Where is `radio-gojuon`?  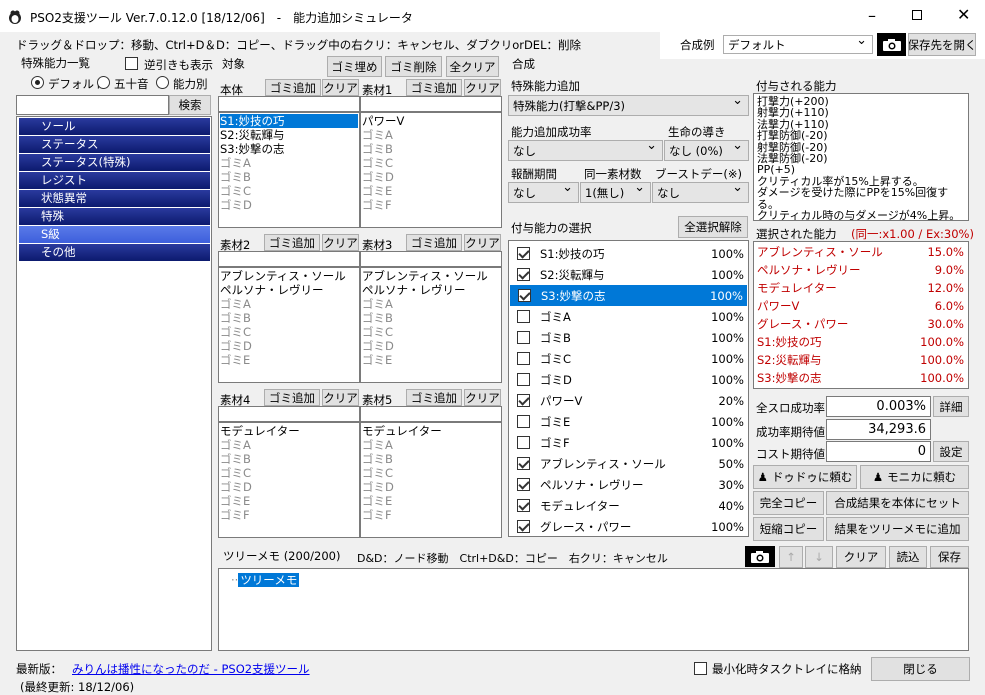
radio-gojuon is located at coordinates (103, 82).